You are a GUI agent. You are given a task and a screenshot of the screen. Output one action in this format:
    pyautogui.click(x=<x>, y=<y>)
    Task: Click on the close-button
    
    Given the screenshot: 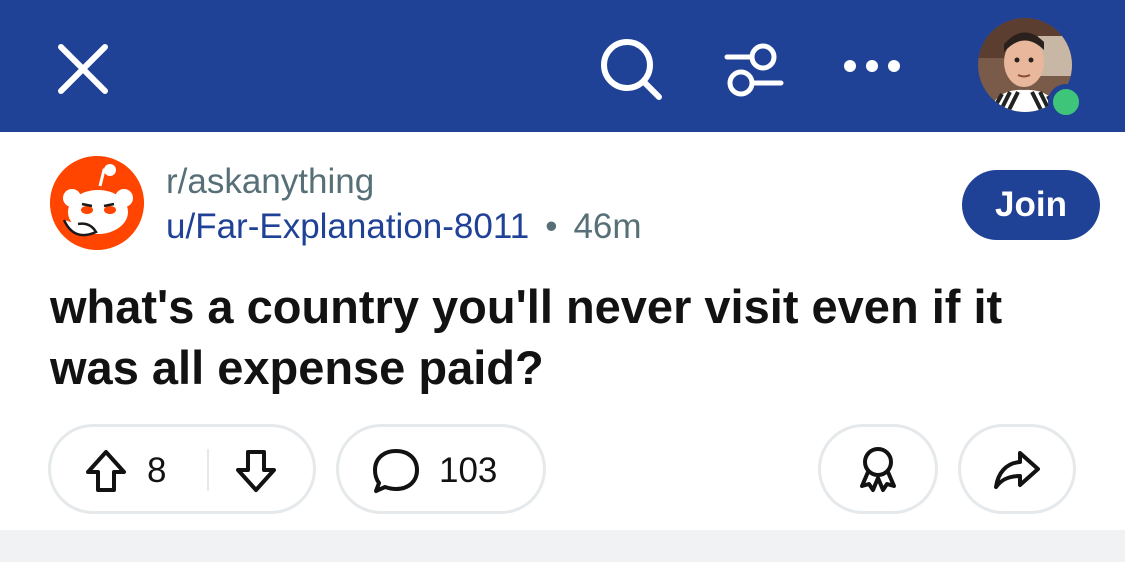 What is the action you would take?
    pyautogui.click(x=83, y=69)
    